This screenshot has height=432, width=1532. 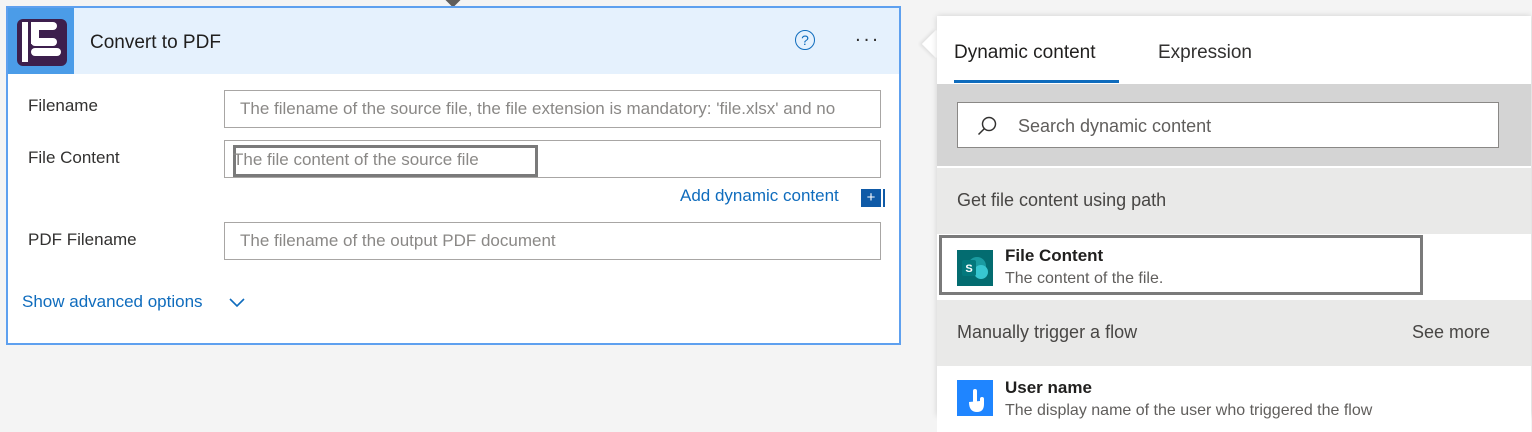 What do you see at coordinates (1234, 267) in the screenshot?
I see `dynamic-item-file-content: S File Content The content of the file.` at bounding box center [1234, 267].